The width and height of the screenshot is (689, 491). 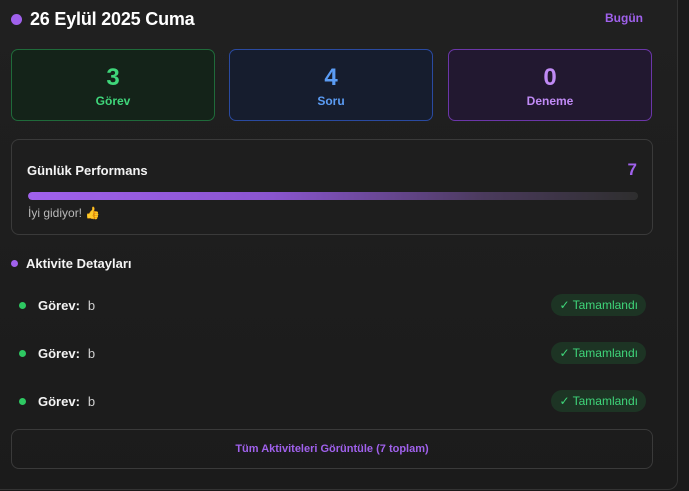 I want to click on stat-label: Soru, so click(x=331, y=101).